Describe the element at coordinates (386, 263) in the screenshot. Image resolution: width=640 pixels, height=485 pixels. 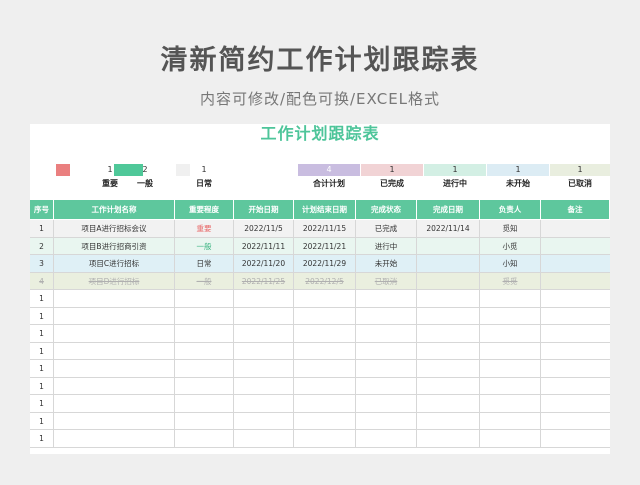
I see `cell-status: 未开始` at that location.